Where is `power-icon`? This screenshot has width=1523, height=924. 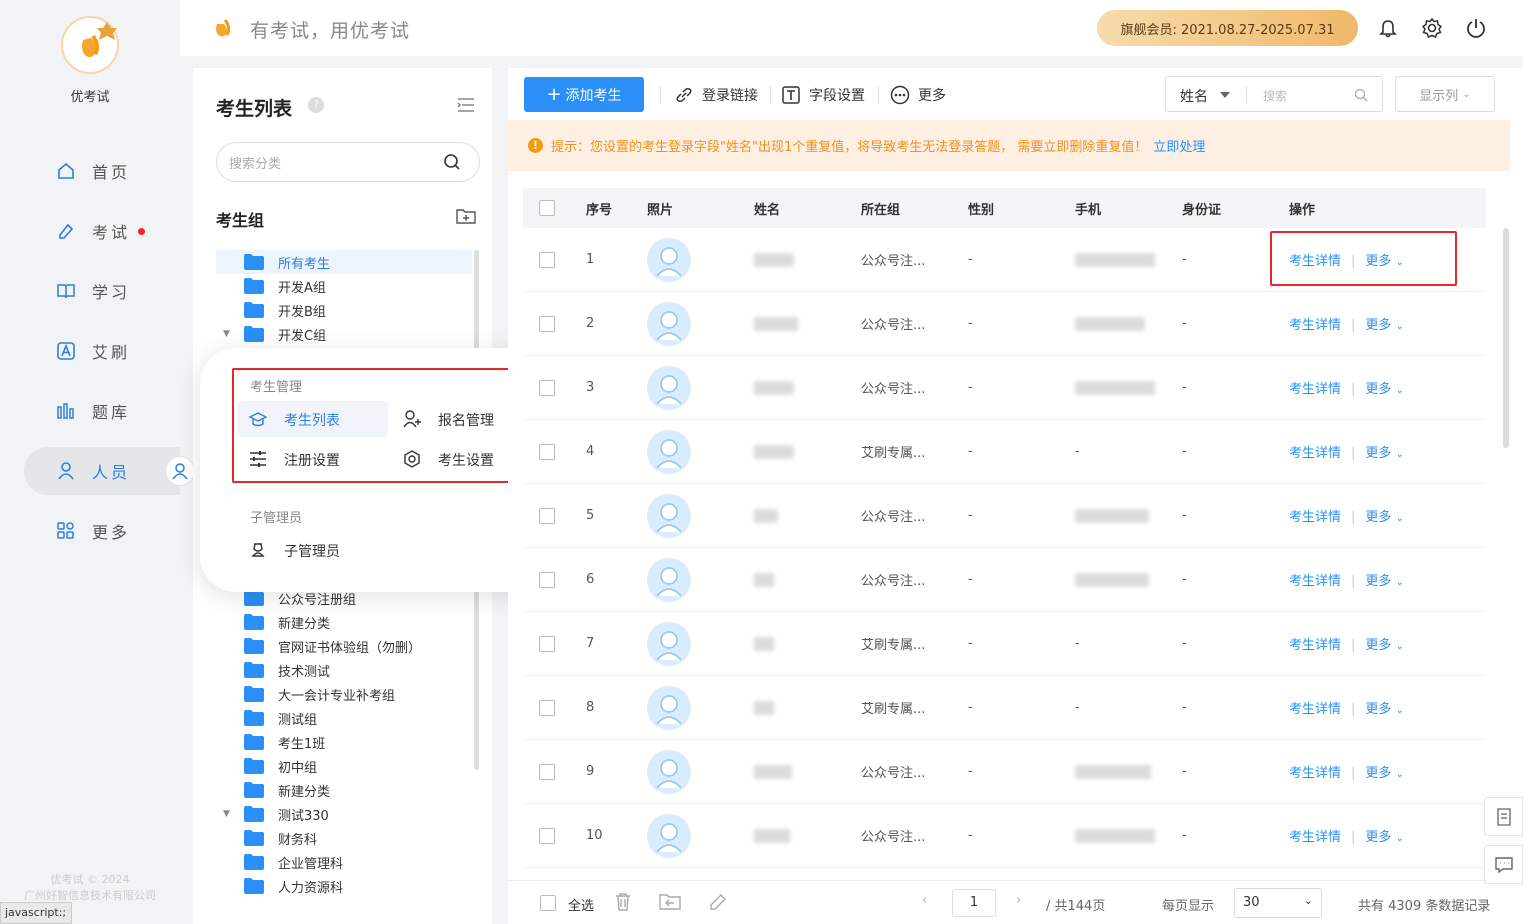 power-icon is located at coordinates (1476, 28).